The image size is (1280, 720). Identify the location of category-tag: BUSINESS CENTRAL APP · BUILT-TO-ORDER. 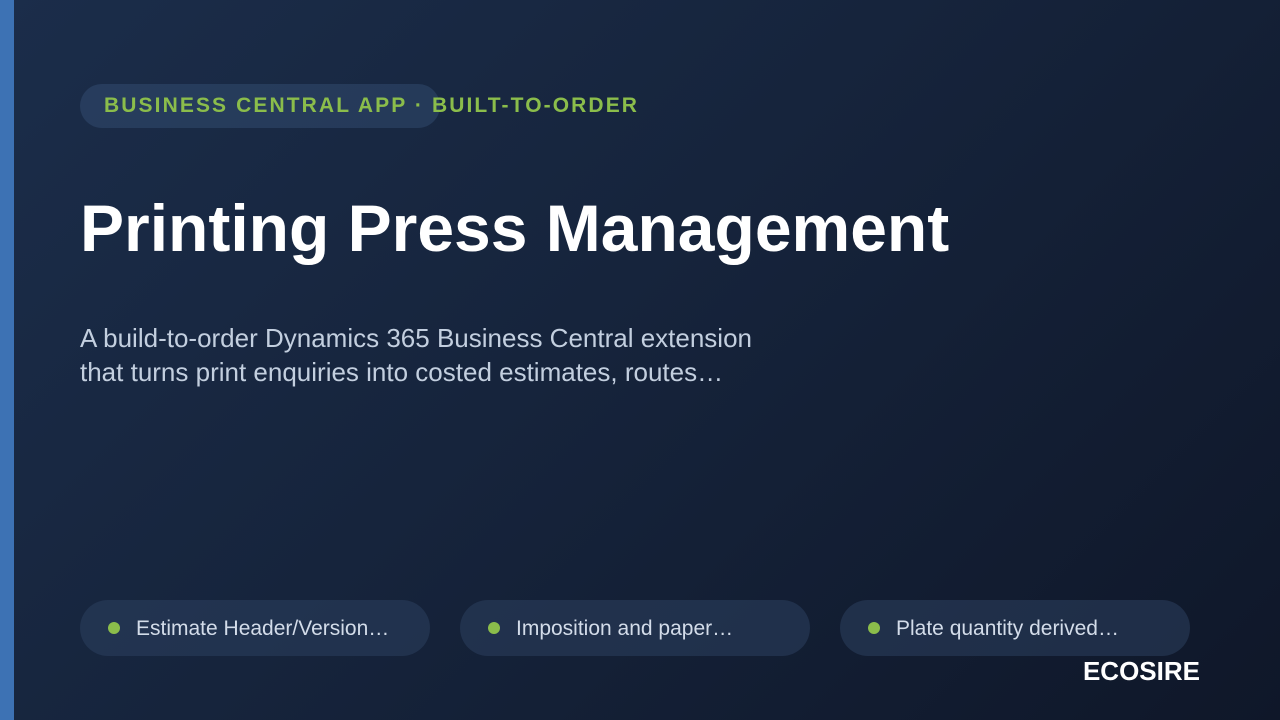
(372, 105).